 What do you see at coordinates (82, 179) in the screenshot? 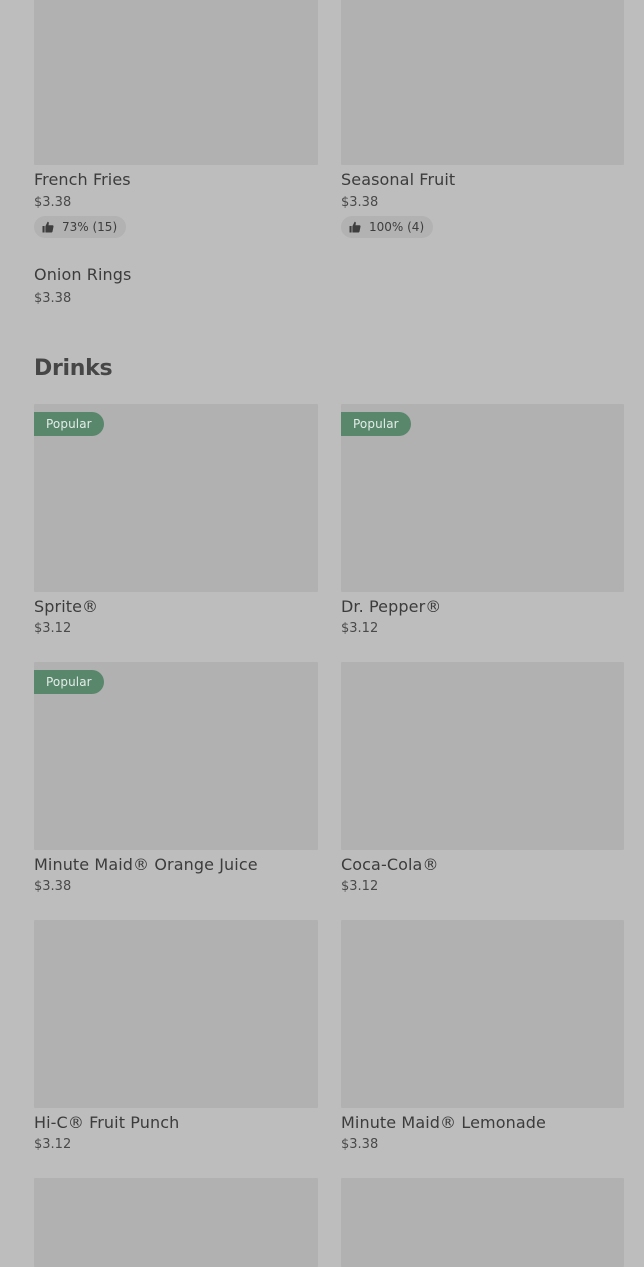
I see `item-name: French Fries` at bounding box center [82, 179].